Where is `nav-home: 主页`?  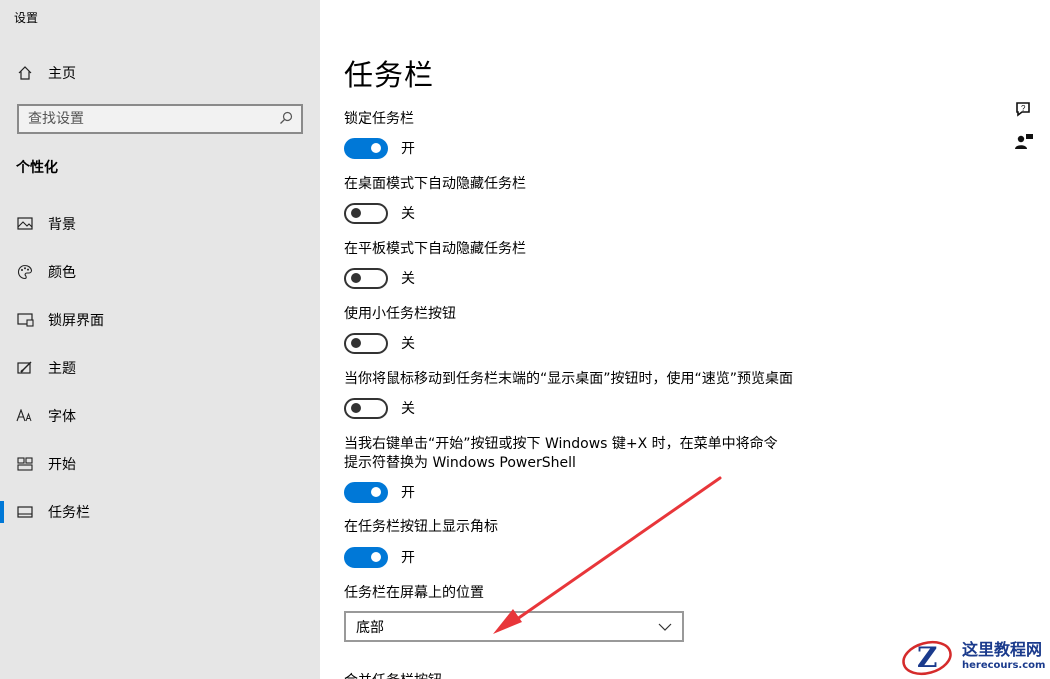 nav-home: 主页 is located at coordinates (160, 73).